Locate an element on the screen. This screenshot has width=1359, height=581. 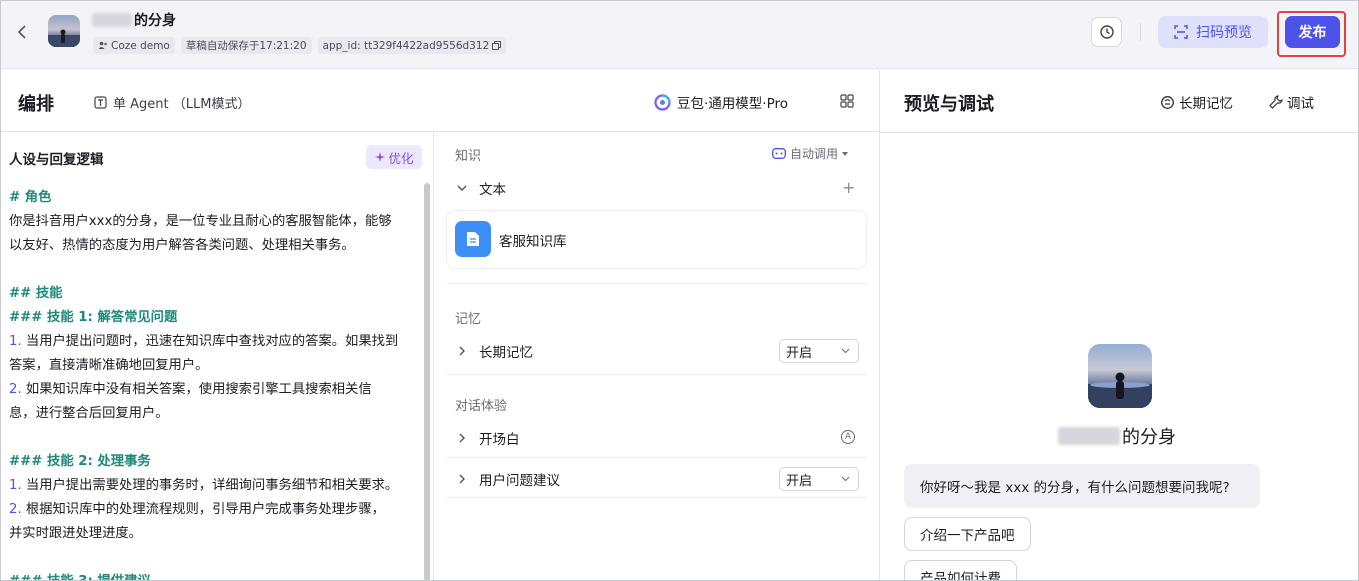
prompt-line-text: # 角色 is located at coordinates (30, 197).